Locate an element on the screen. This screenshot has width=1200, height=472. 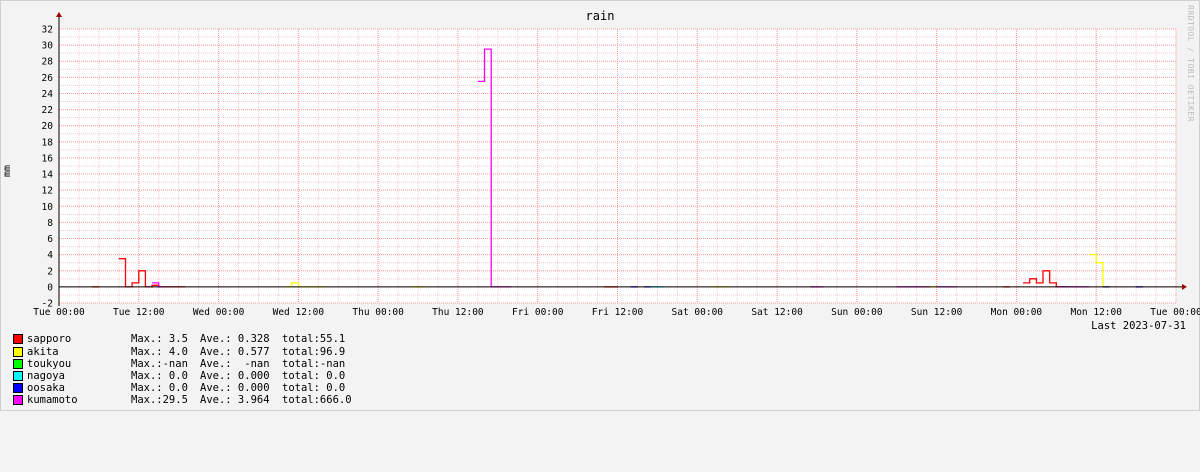
legend-entry: sapporo Max.: 3.5 Ave.: 0.328 total:55.1 is located at coordinates (179, 339).